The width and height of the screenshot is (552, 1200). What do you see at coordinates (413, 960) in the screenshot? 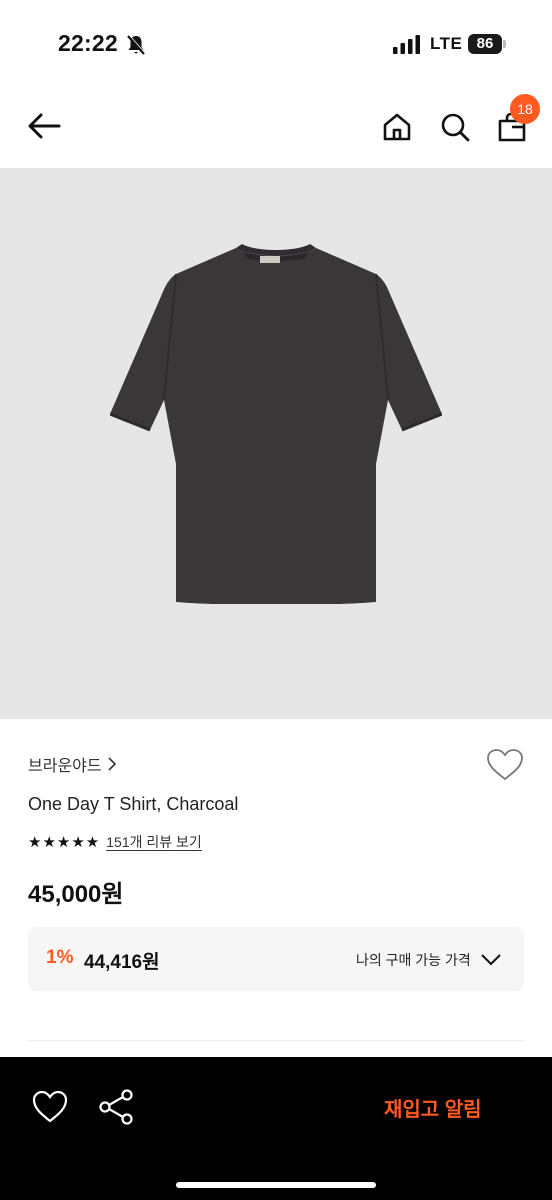
I see `my-price-label: 나의 구매 가능 가격` at bounding box center [413, 960].